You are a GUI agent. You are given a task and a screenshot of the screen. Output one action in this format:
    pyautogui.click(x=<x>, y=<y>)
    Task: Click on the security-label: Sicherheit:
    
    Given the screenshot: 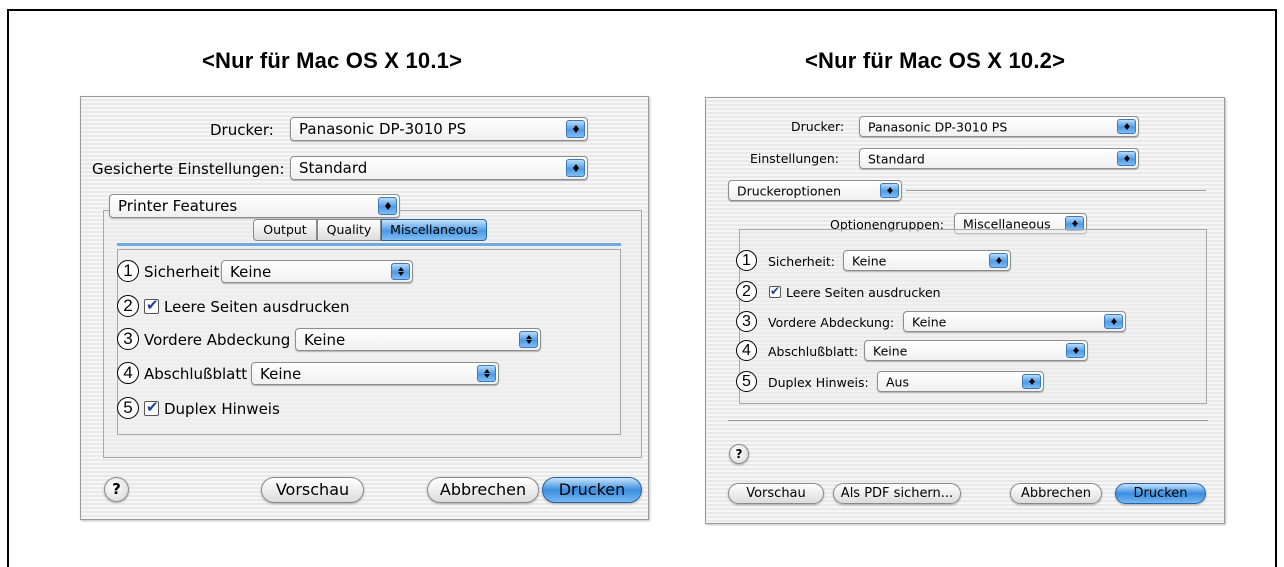 What is the action you would take?
    pyautogui.click(x=802, y=261)
    